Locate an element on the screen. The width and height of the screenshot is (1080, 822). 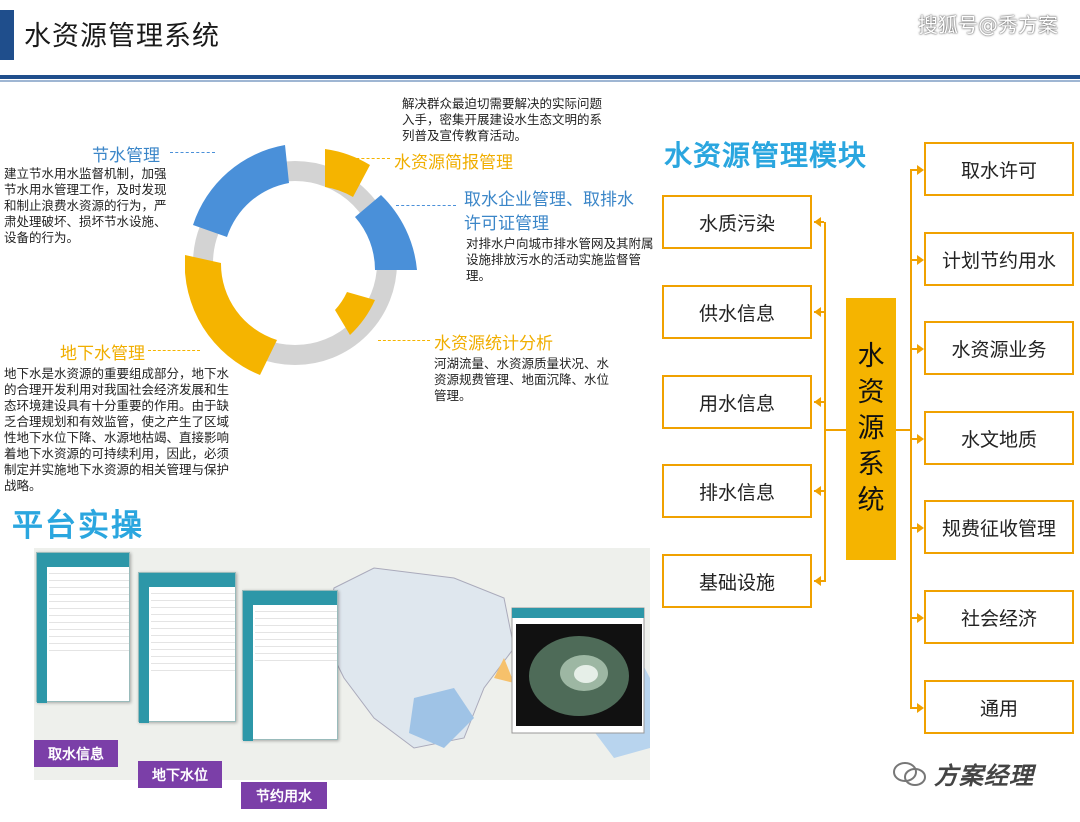
center-char: 资 is located at coordinates (871, 392).